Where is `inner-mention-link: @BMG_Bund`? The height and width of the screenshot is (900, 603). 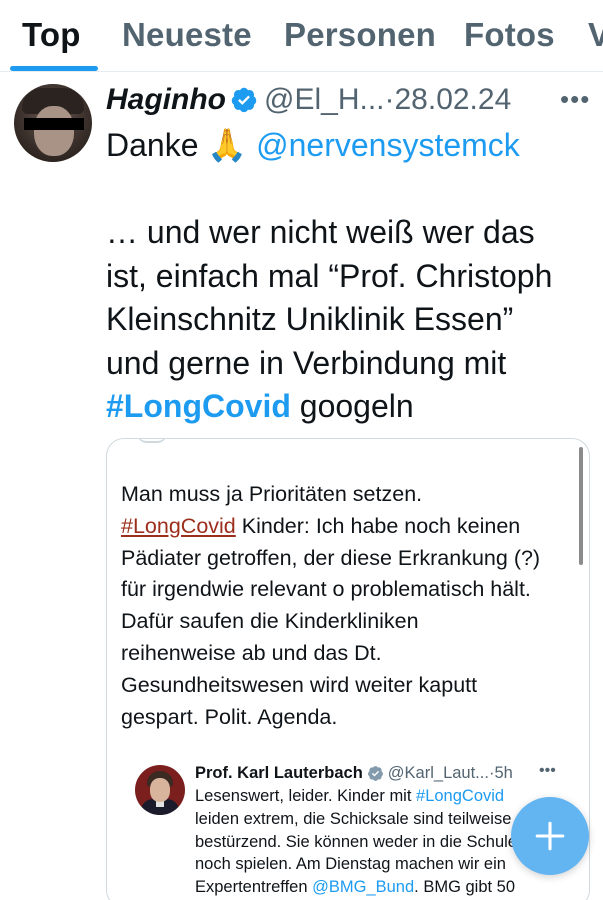 inner-mention-link: @BMG_Bund is located at coordinates (363, 887).